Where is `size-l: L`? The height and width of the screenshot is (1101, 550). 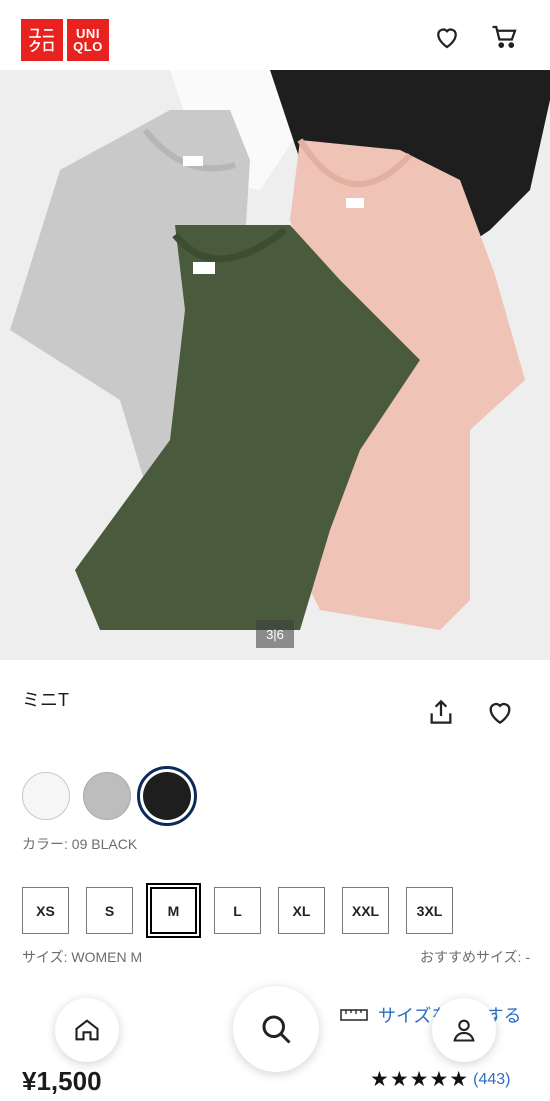 size-l: L is located at coordinates (237, 910).